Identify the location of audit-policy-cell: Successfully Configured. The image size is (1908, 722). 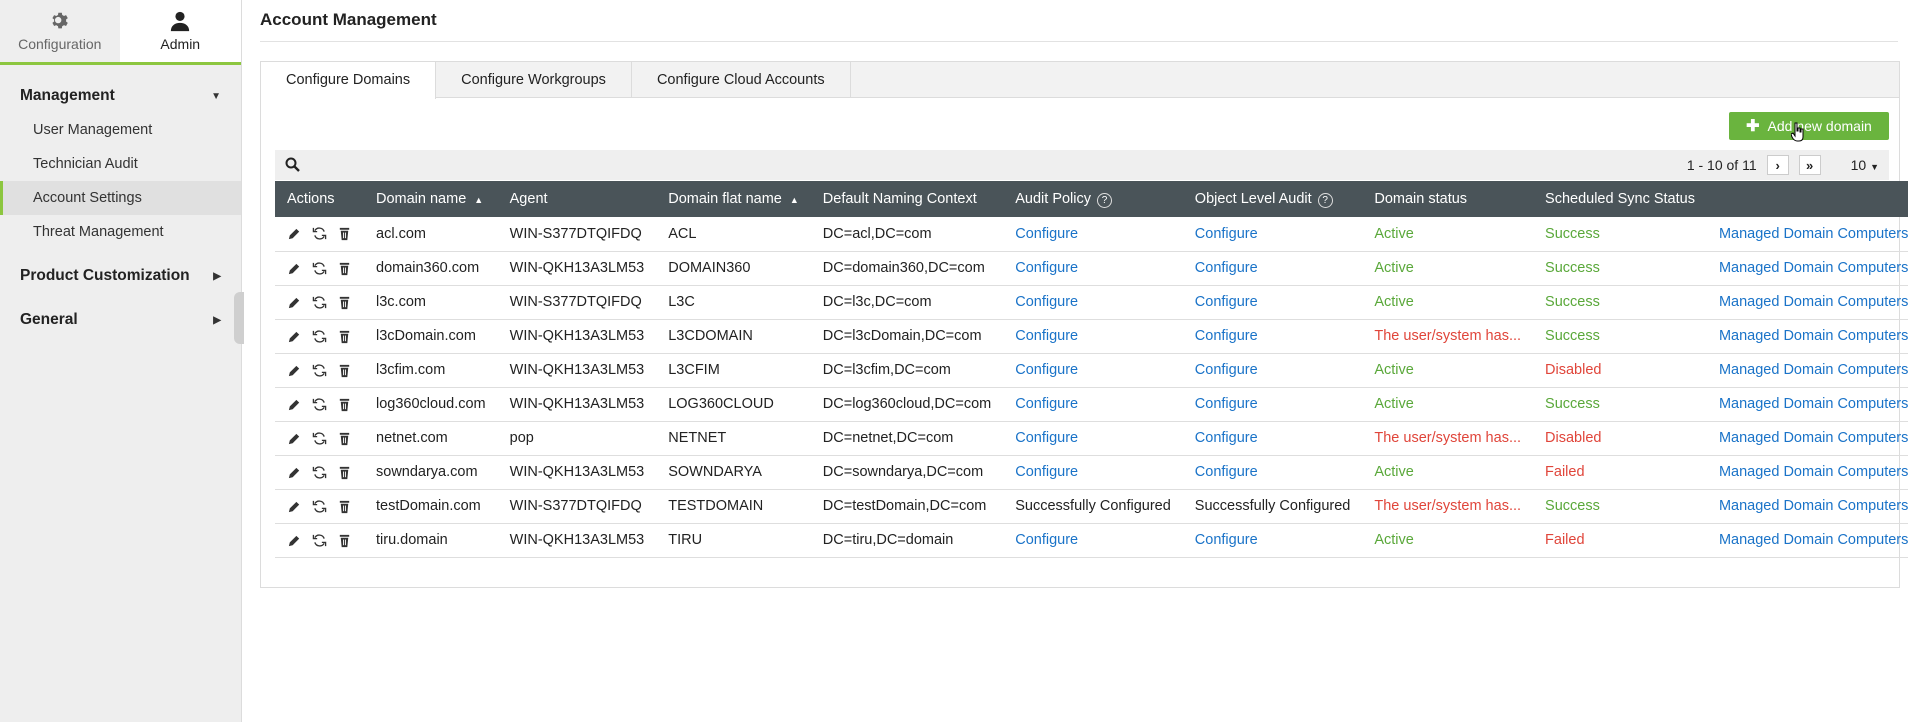
(1093, 506).